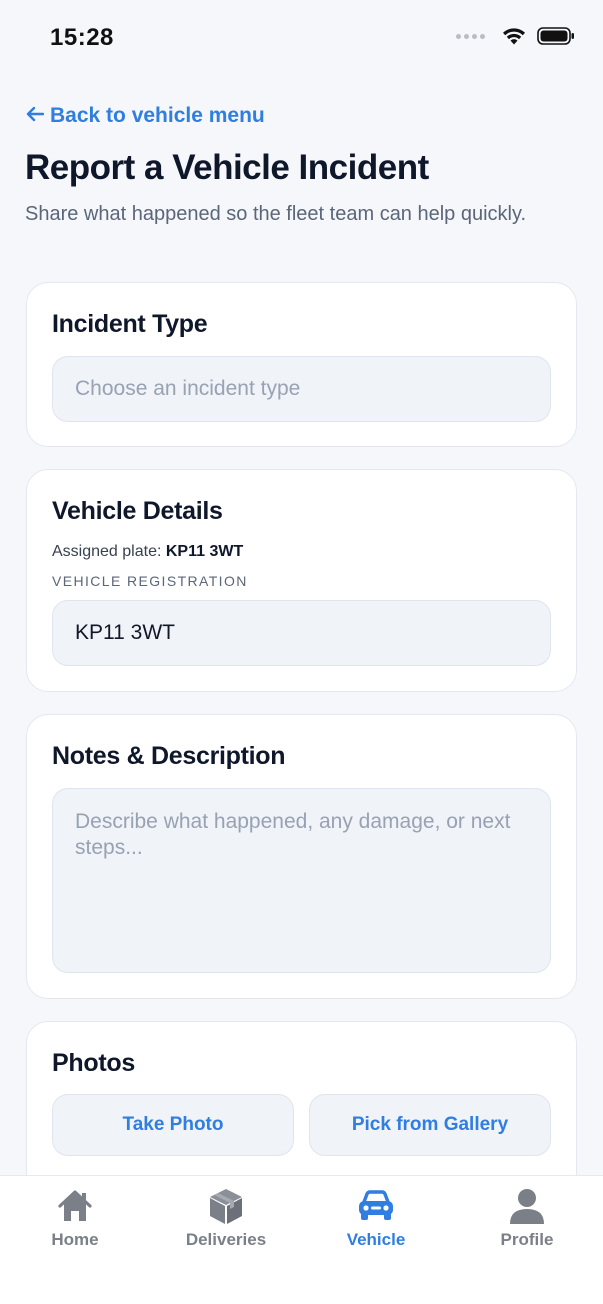  I want to click on assigned-plate-value: KP11 3WT, so click(204, 551).